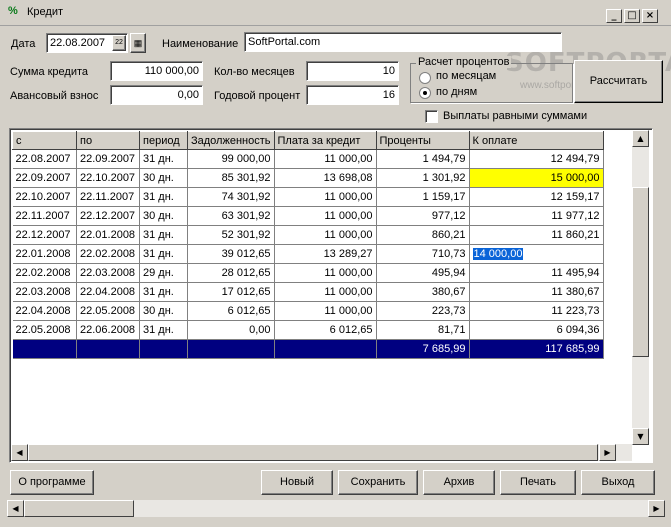 The image size is (671, 527). I want to click on calculate-button: Рассчитать, so click(618, 81).